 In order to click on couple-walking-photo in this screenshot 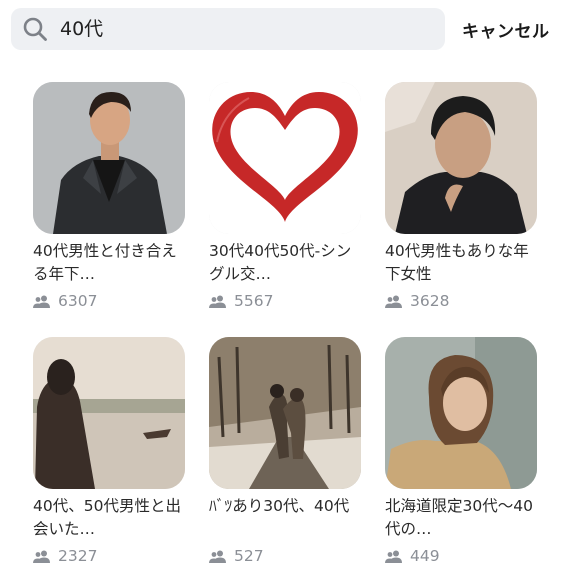, I will do `click(285, 413)`.